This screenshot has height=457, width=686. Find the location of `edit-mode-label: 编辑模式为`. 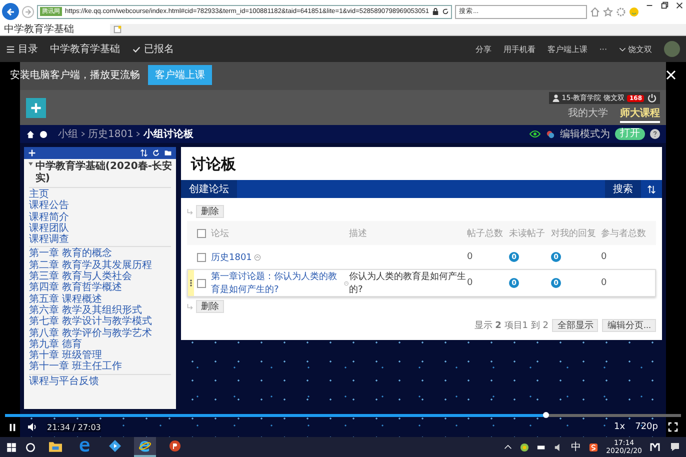

edit-mode-label: 编辑模式为 is located at coordinates (585, 134).